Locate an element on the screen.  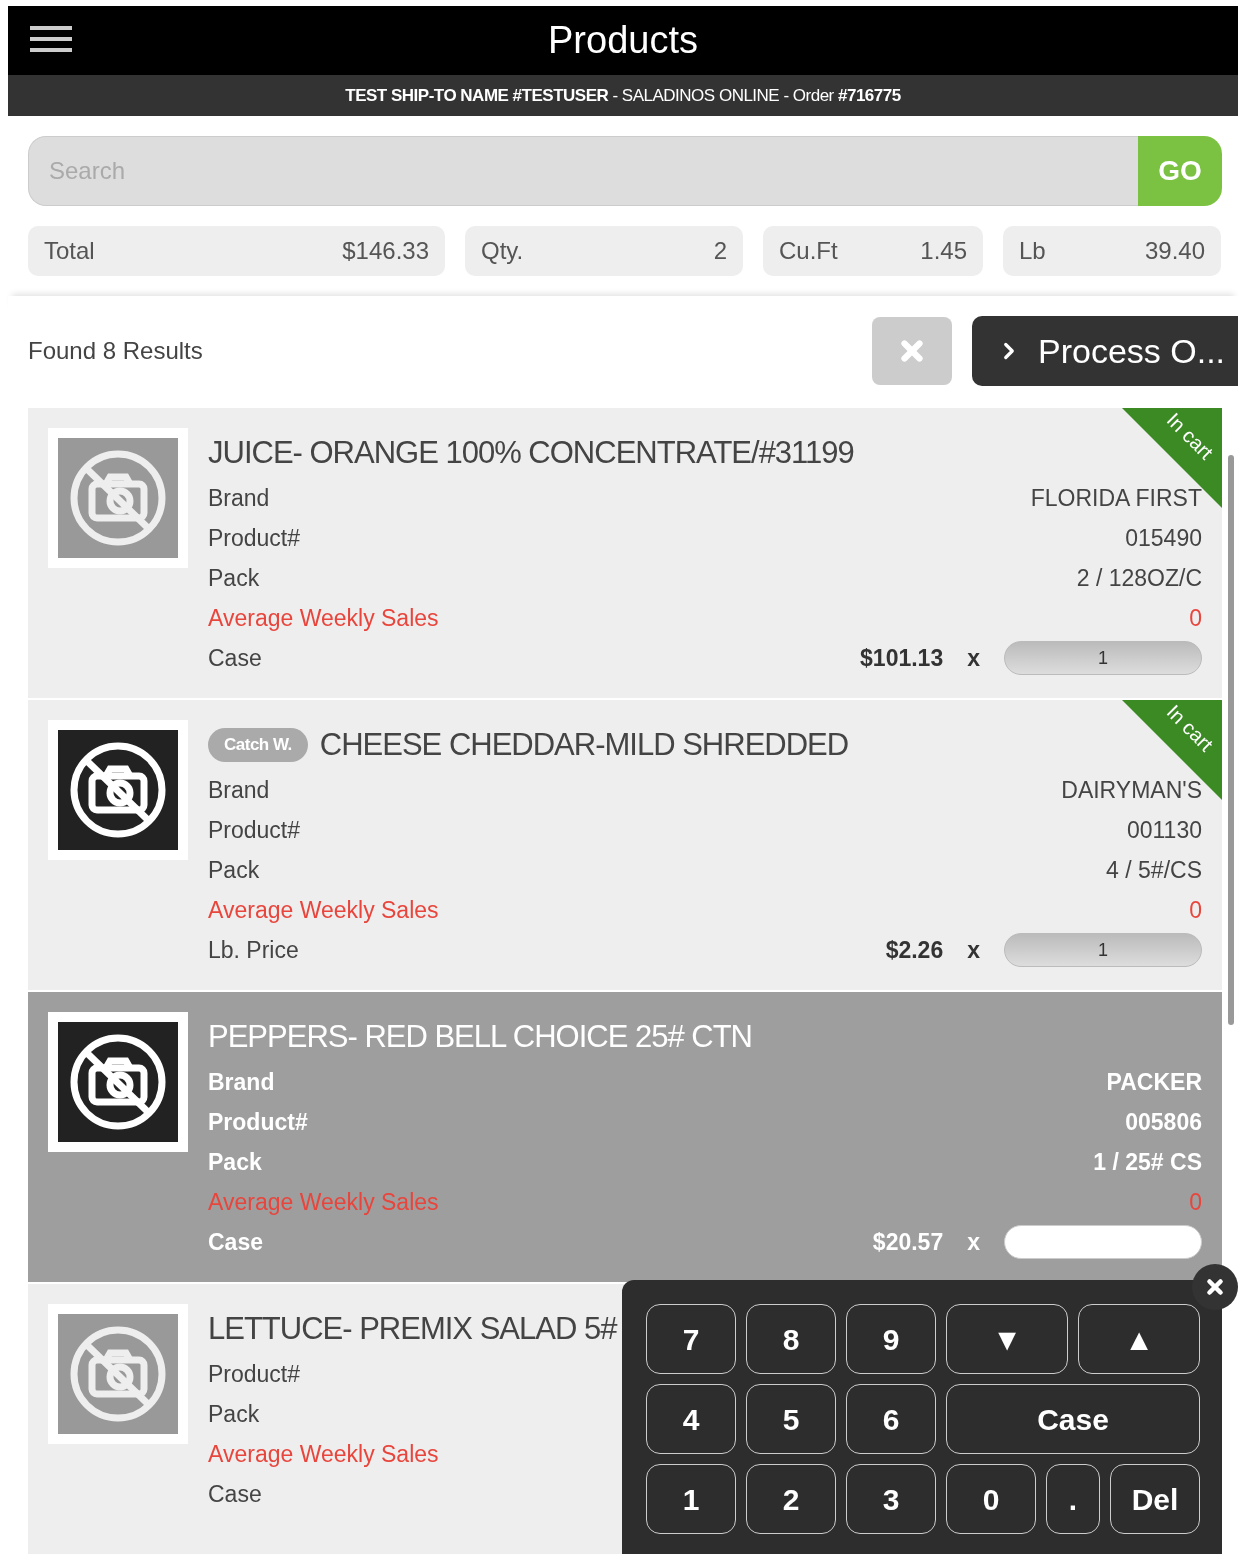
price: $101.13 is located at coordinates (902, 658).